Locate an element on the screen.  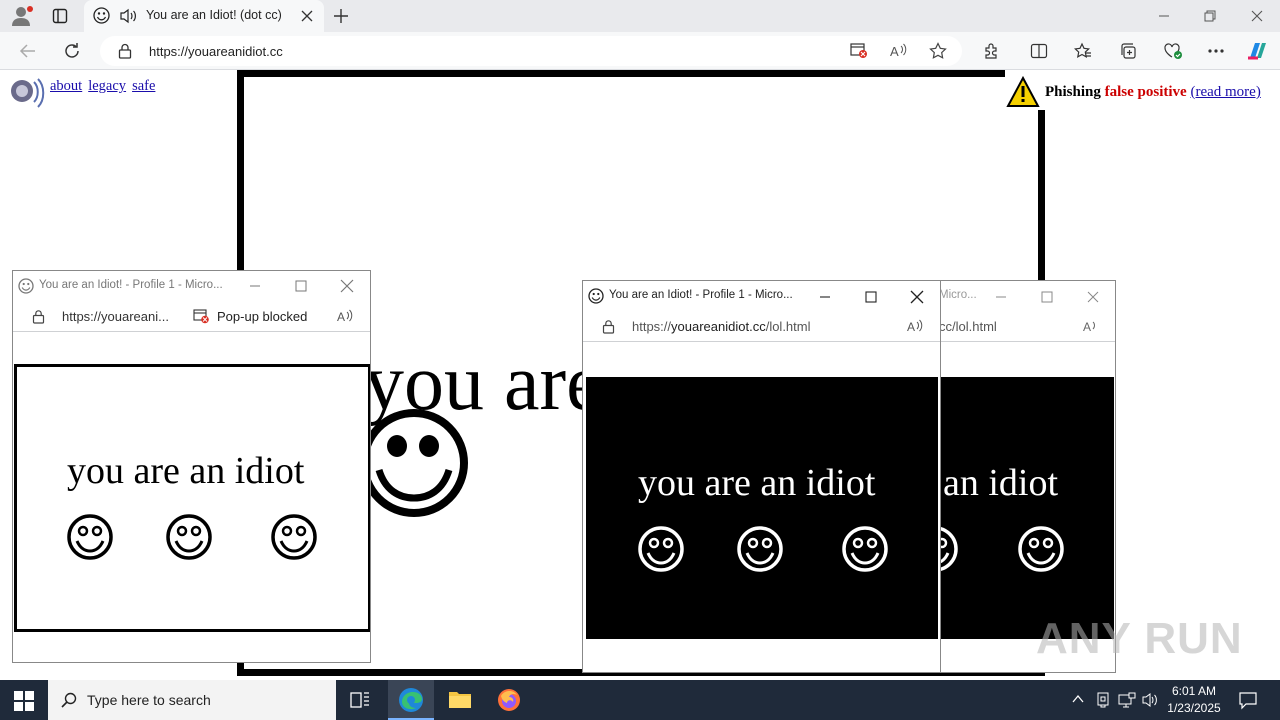
refresh-icon is located at coordinates (72, 51).